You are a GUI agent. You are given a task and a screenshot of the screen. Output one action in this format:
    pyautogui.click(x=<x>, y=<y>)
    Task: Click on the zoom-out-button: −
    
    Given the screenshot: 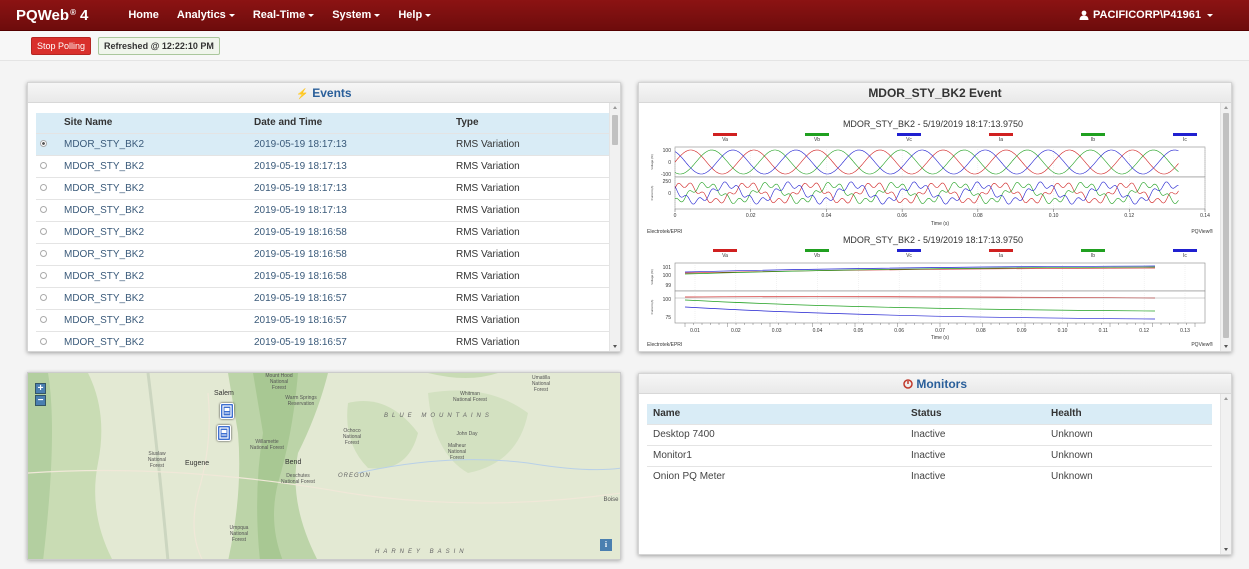 What is the action you would take?
    pyautogui.click(x=40, y=400)
    